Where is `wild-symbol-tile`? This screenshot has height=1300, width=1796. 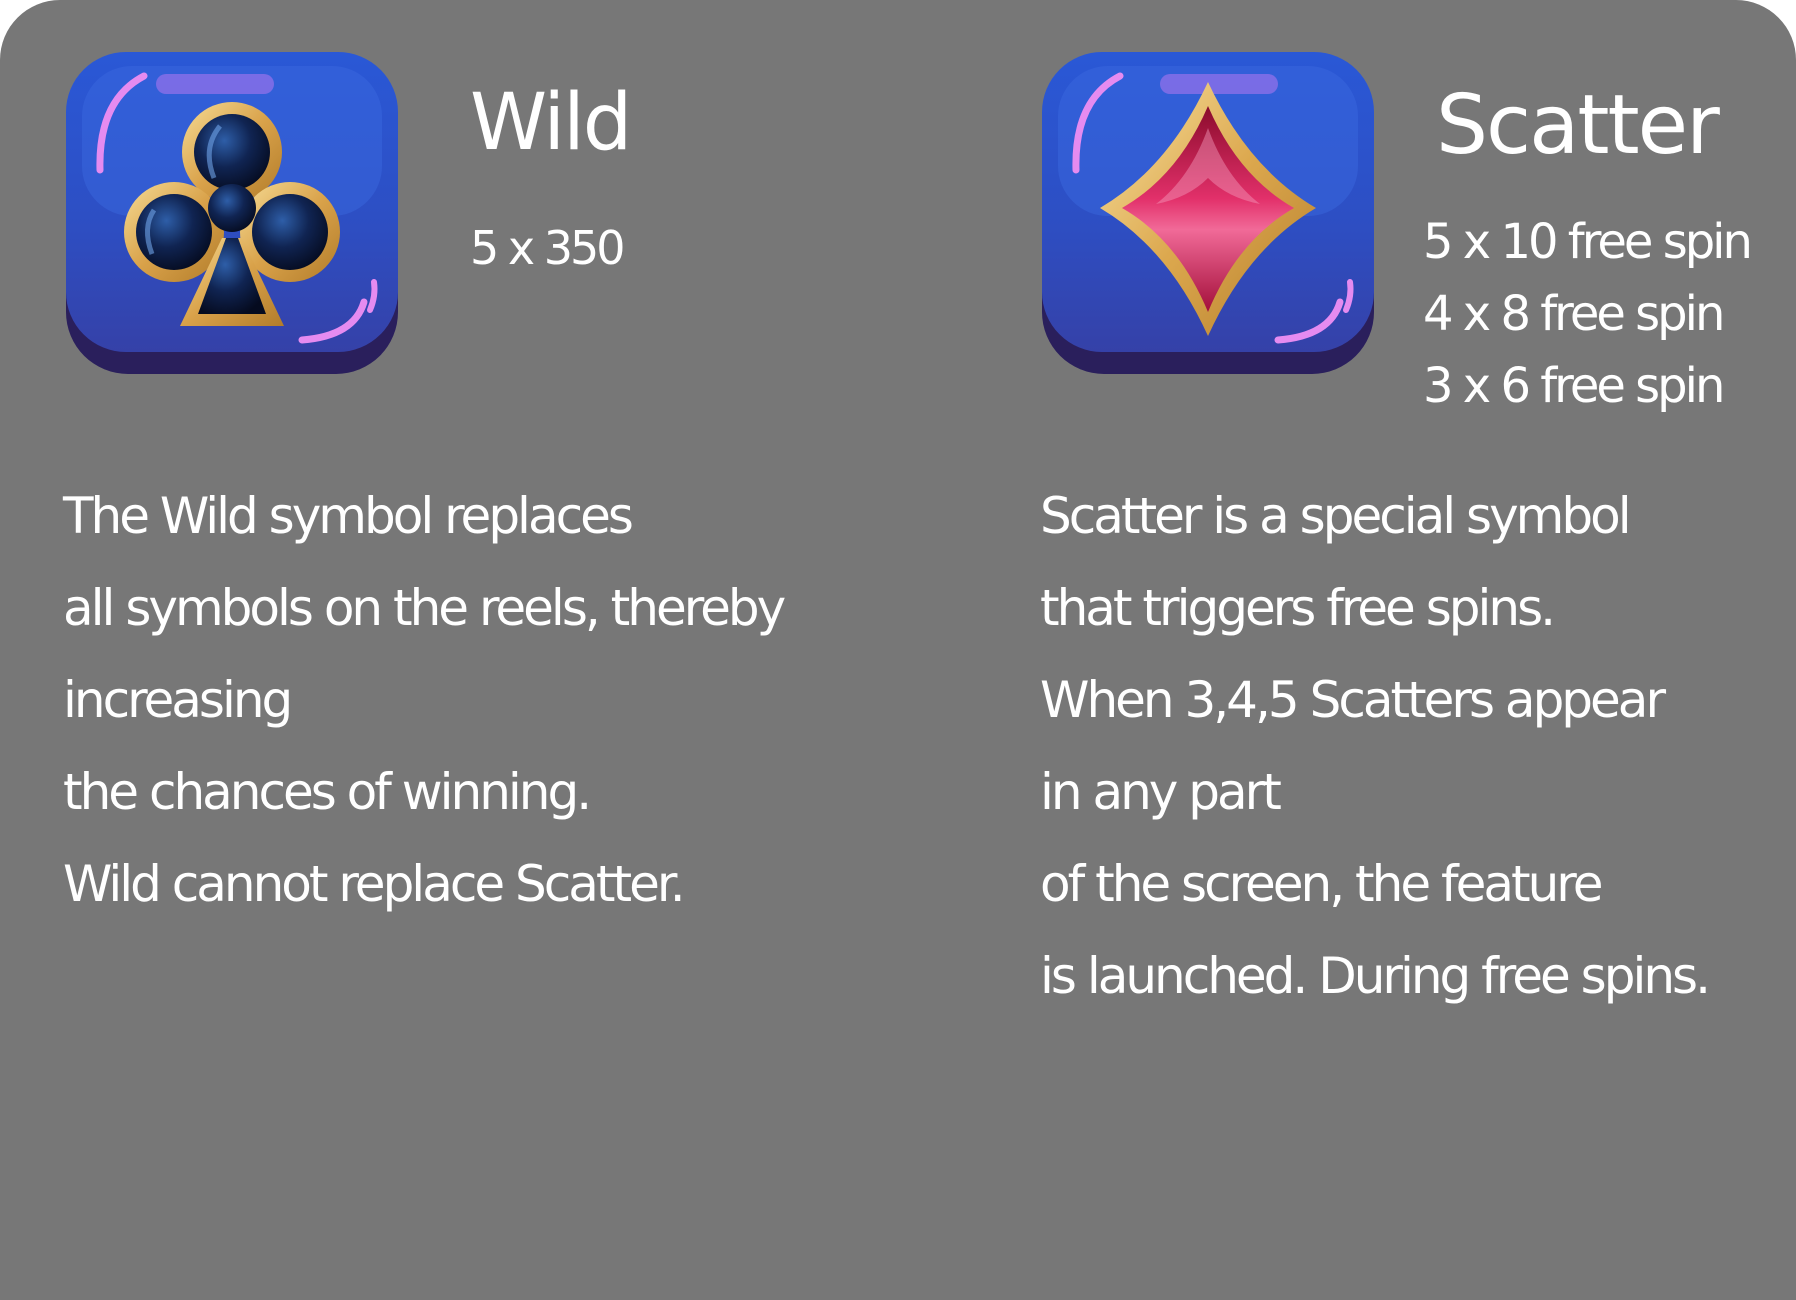
wild-symbol-tile is located at coordinates (232, 213).